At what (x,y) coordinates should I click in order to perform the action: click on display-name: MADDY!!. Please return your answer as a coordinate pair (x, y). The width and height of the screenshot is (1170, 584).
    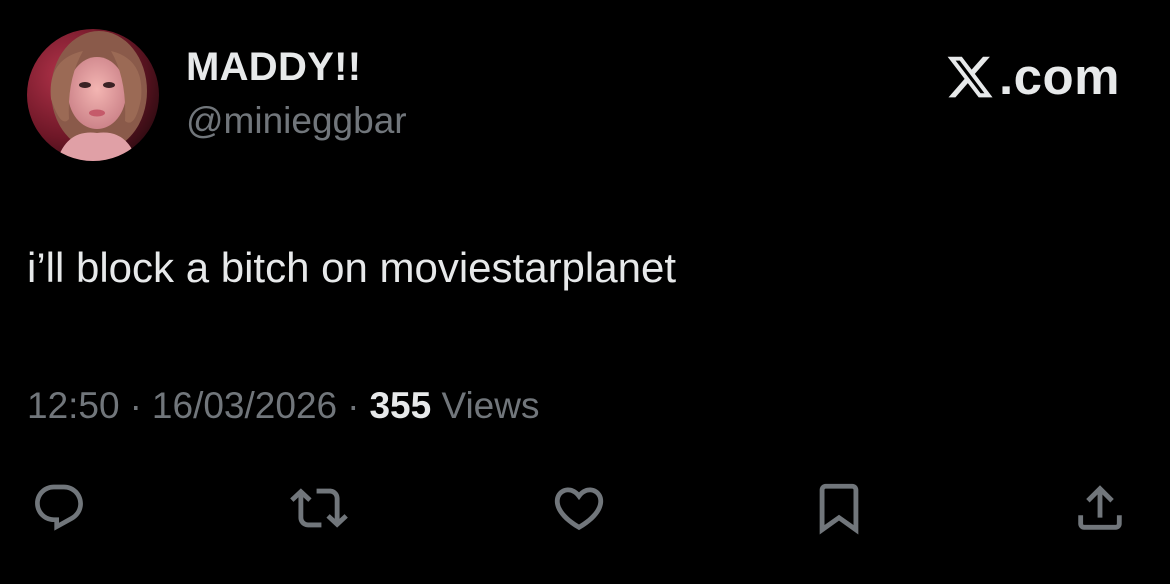
    Looking at the image, I should click on (273, 67).